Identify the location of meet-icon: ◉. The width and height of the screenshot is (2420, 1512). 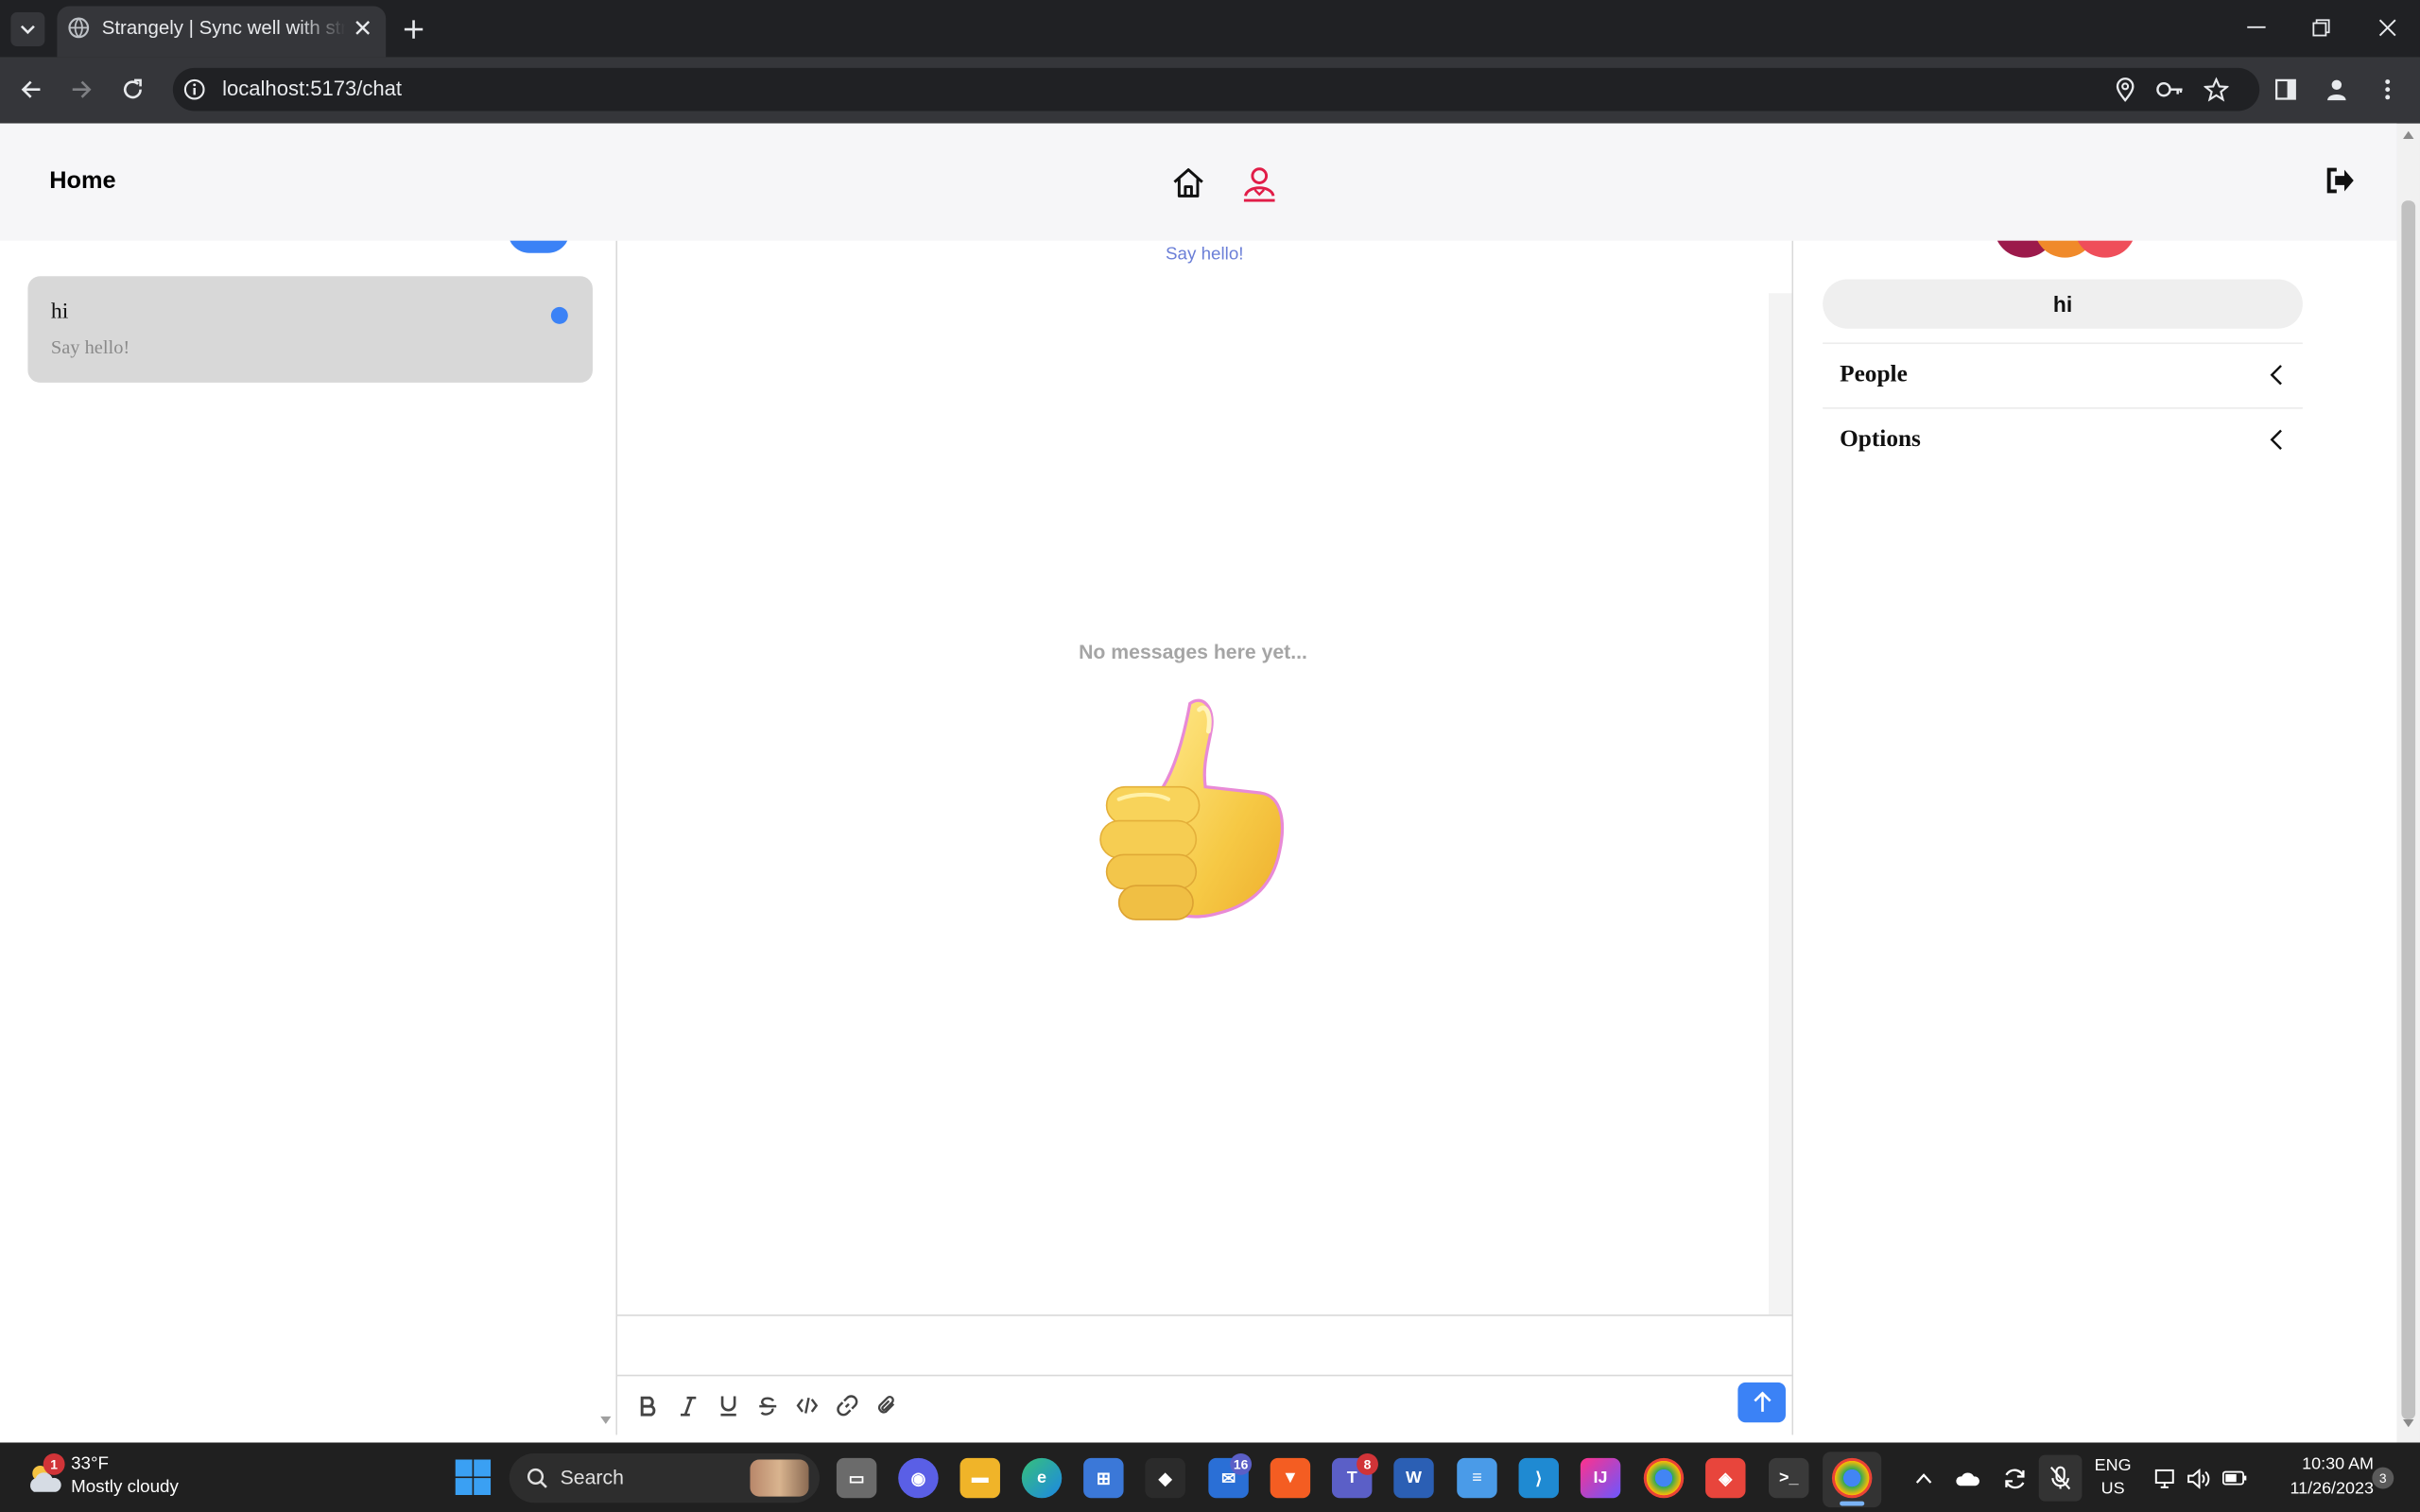
(918, 1478).